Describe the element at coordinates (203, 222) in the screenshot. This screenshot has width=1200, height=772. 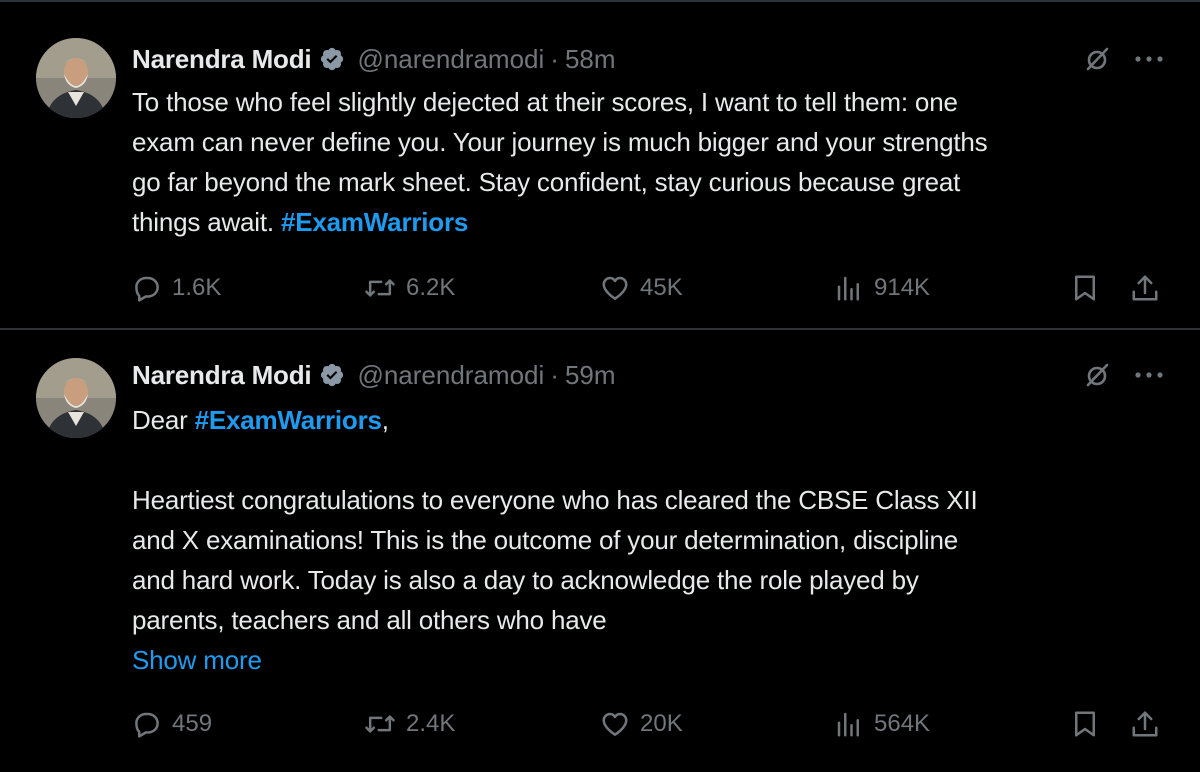
I see `tweet-text-fragment: things await.` at that location.